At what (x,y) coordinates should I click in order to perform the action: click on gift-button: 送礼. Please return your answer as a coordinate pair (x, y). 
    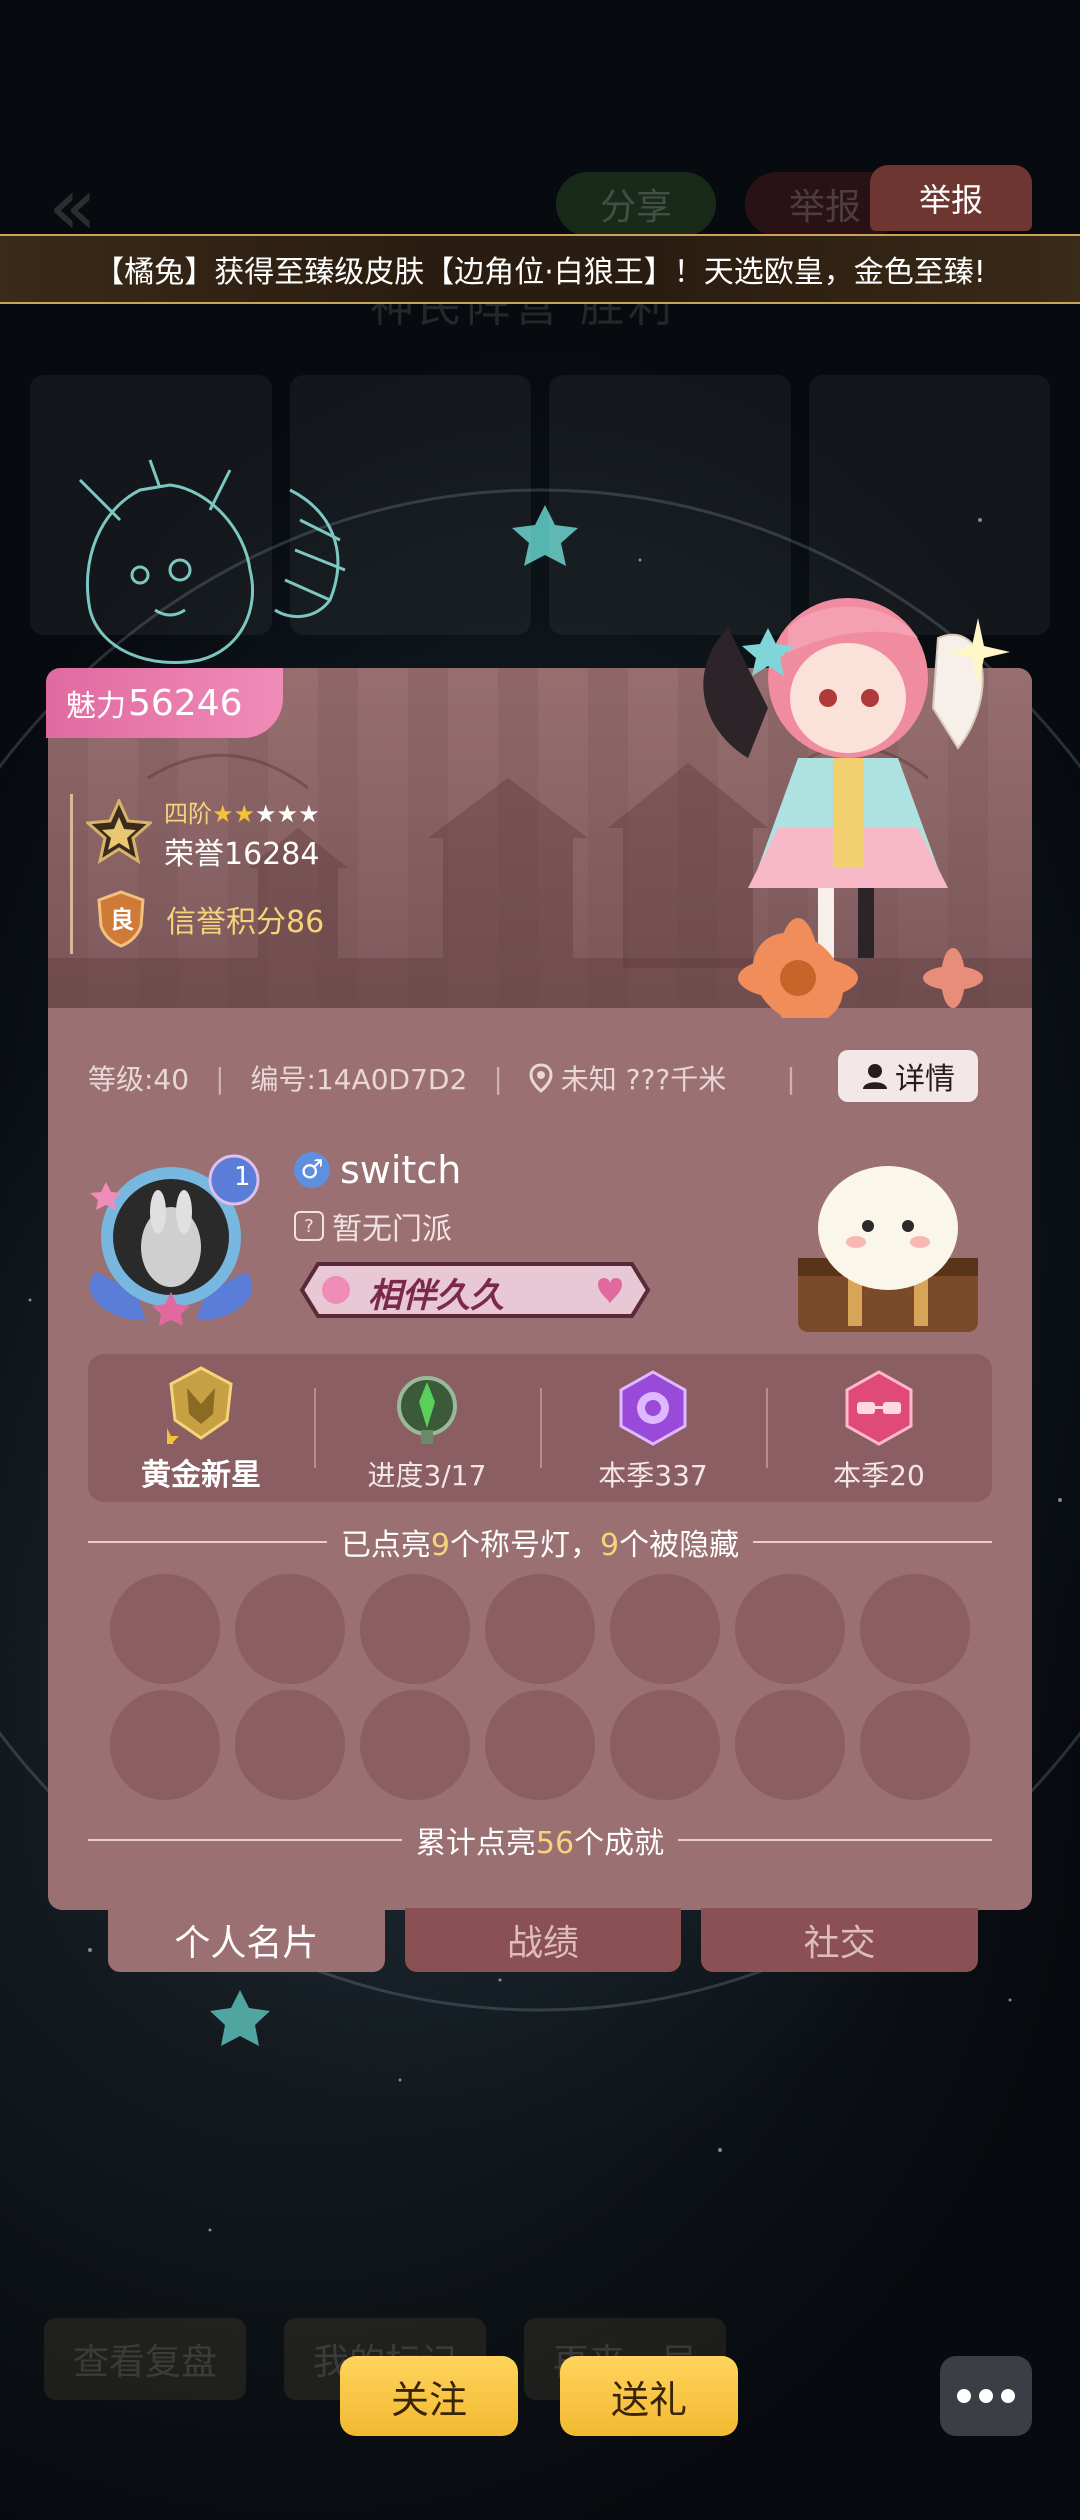
    Looking at the image, I should click on (649, 2396).